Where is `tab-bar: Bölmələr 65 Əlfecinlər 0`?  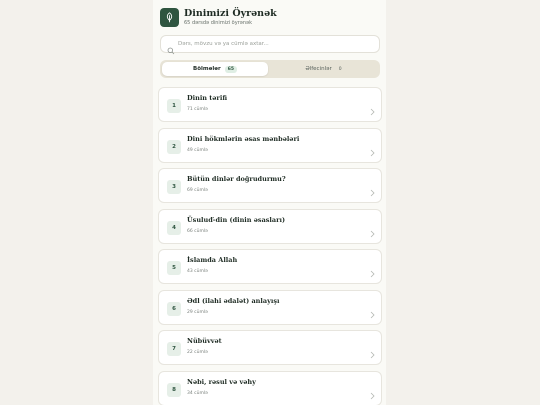
tab-bar: Bölmələr 65 Əlfecinlər 0 is located at coordinates (270, 69).